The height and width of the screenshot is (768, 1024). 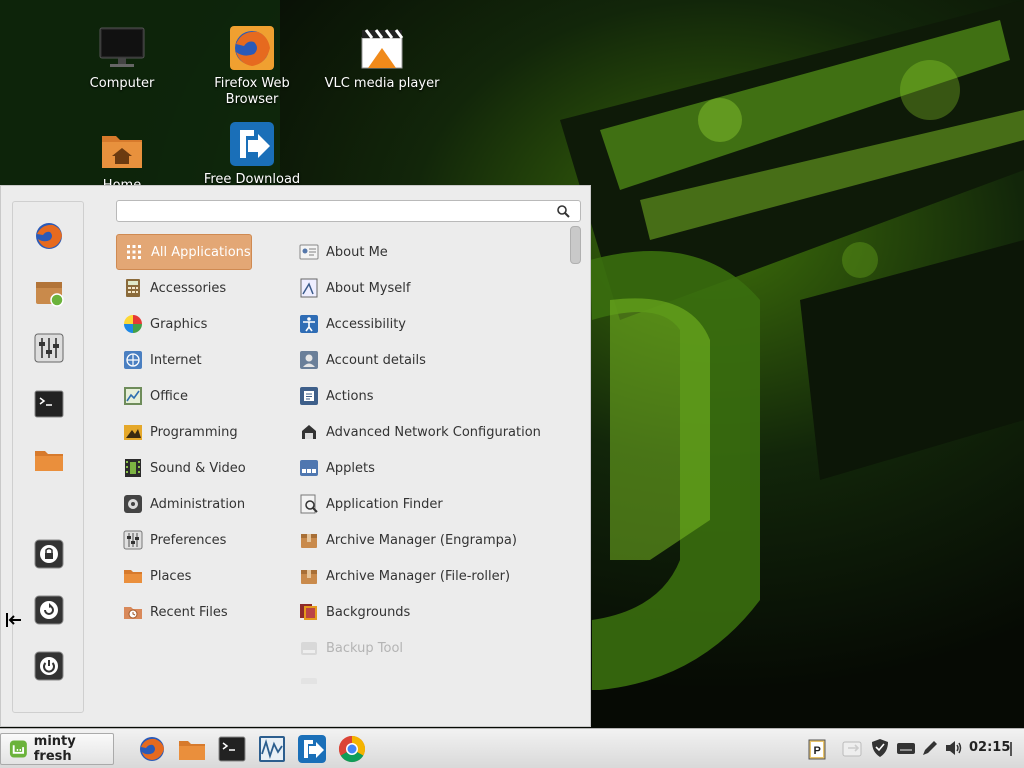 What do you see at coordinates (432, 432) in the screenshot?
I see `app-advanced-network-configuration: Advanced Network Configuration` at bounding box center [432, 432].